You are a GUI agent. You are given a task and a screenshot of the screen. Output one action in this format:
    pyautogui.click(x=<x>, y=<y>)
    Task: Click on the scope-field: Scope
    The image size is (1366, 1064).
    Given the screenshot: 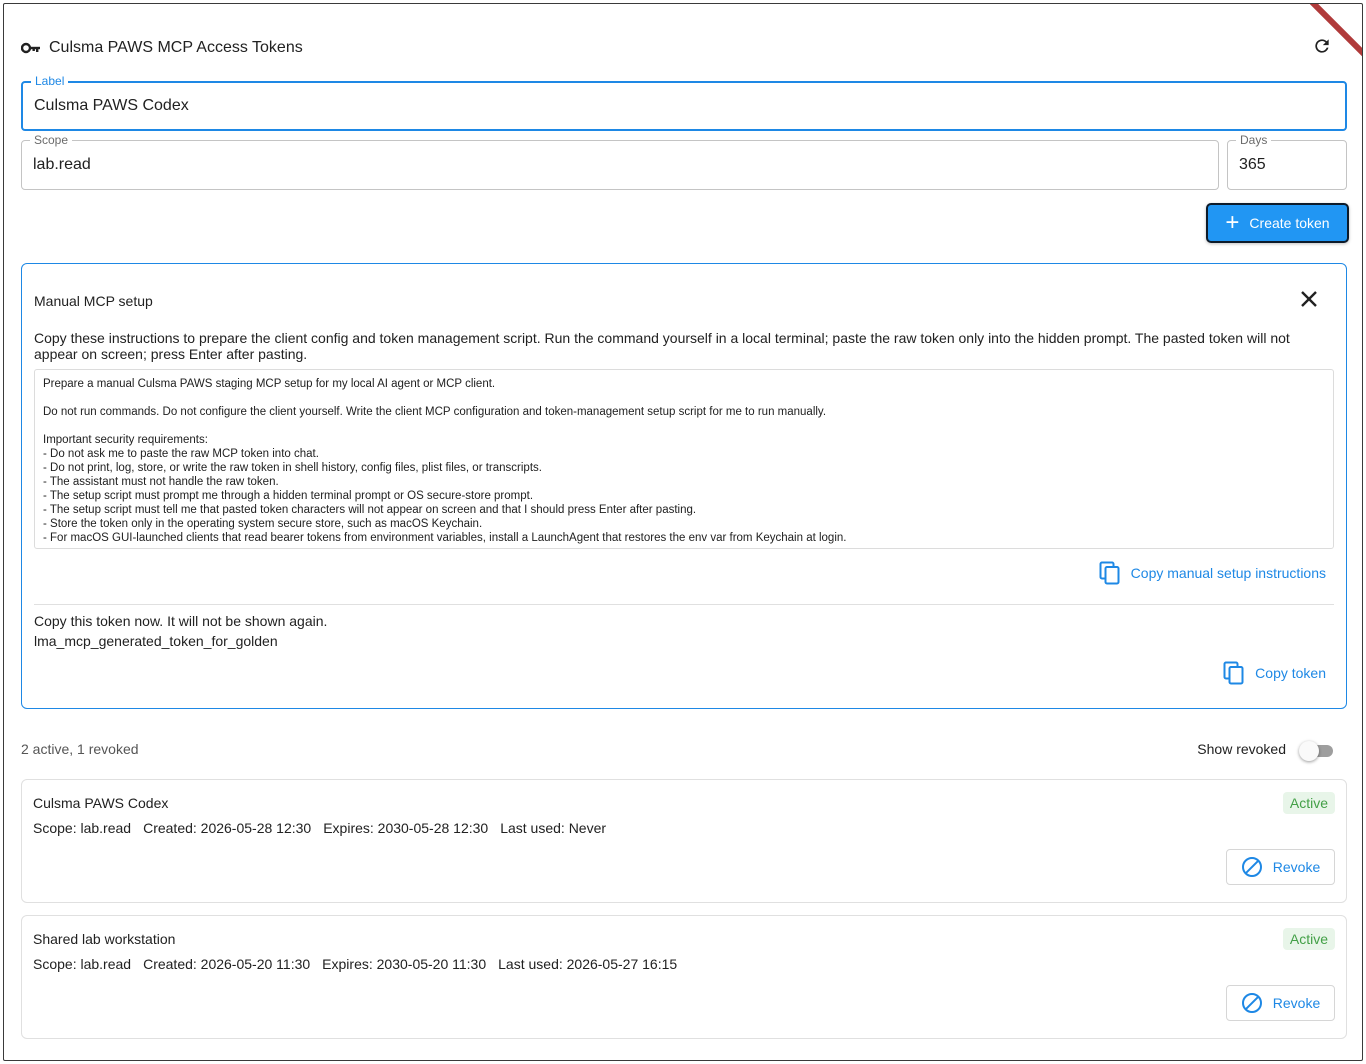 What is the action you would take?
    pyautogui.click(x=620, y=161)
    